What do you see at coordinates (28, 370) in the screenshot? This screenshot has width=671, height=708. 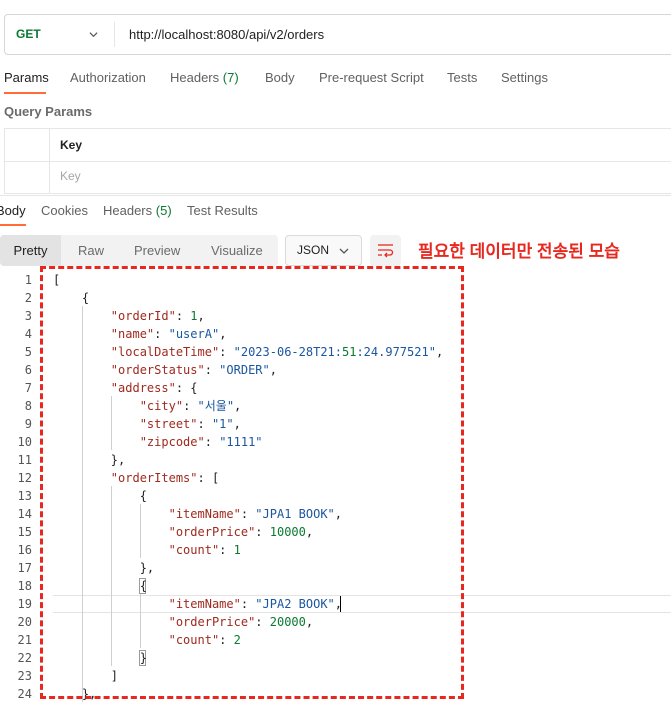 I see `line-number: 6` at bounding box center [28, 370].